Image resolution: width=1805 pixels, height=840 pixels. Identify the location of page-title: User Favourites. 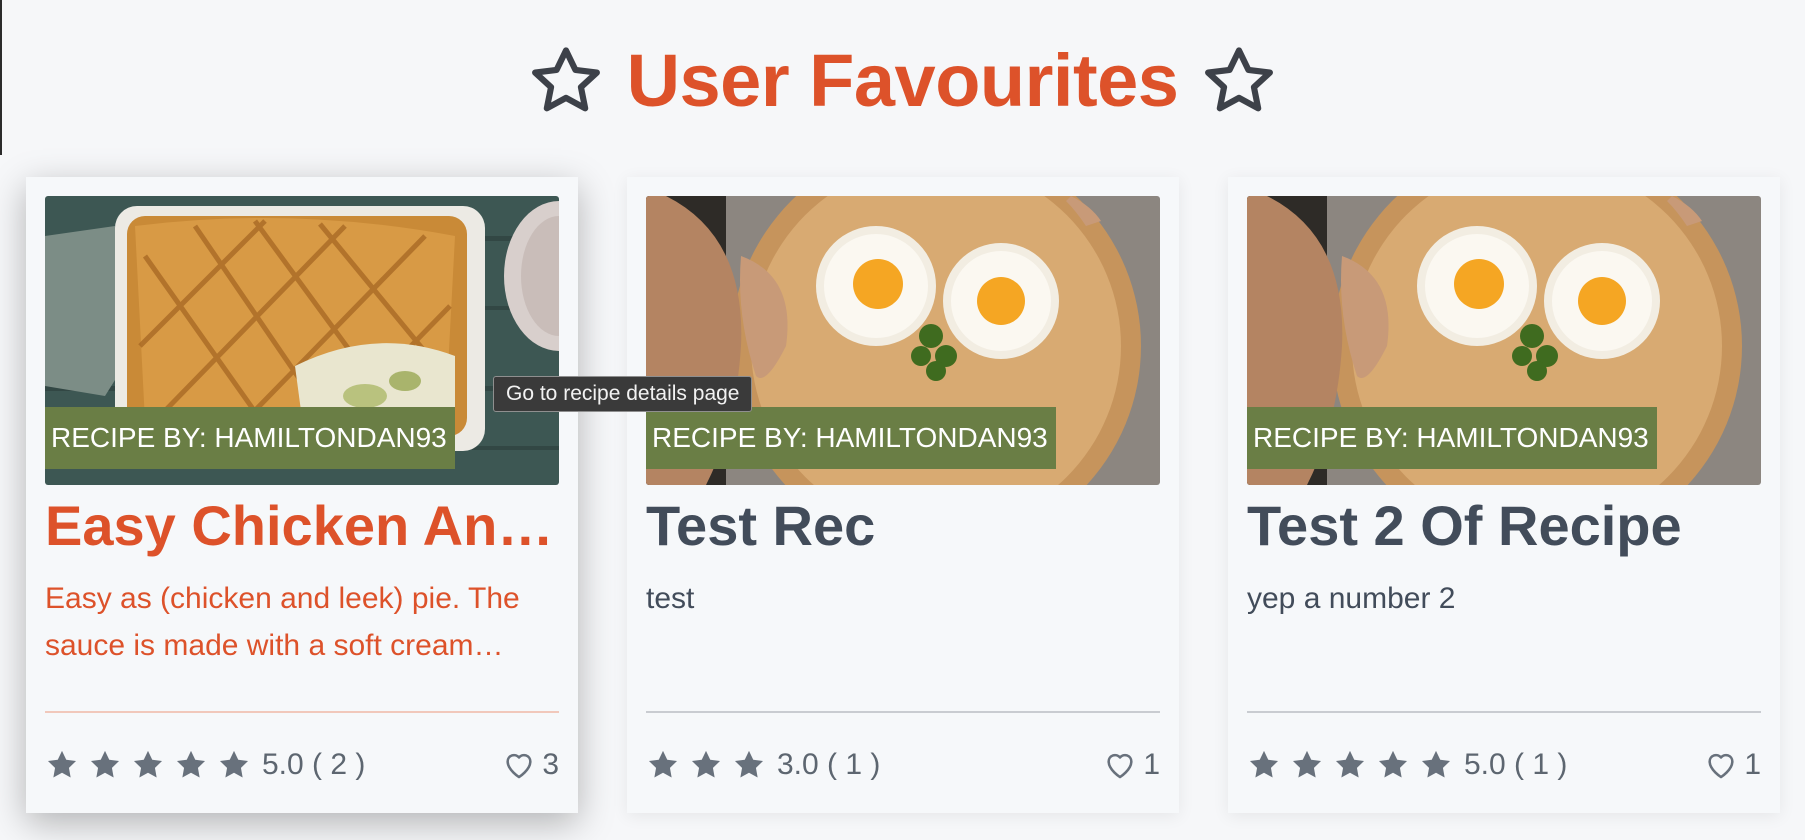
(902, 80).